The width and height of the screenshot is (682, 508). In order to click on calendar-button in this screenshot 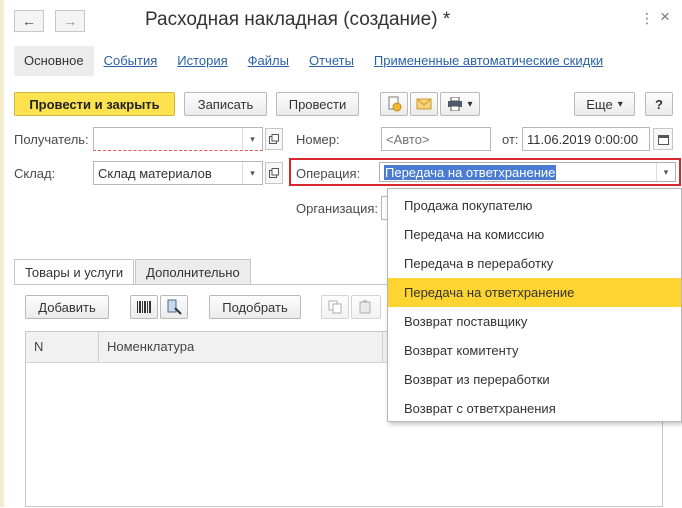, I will do `click(663, 139)`.